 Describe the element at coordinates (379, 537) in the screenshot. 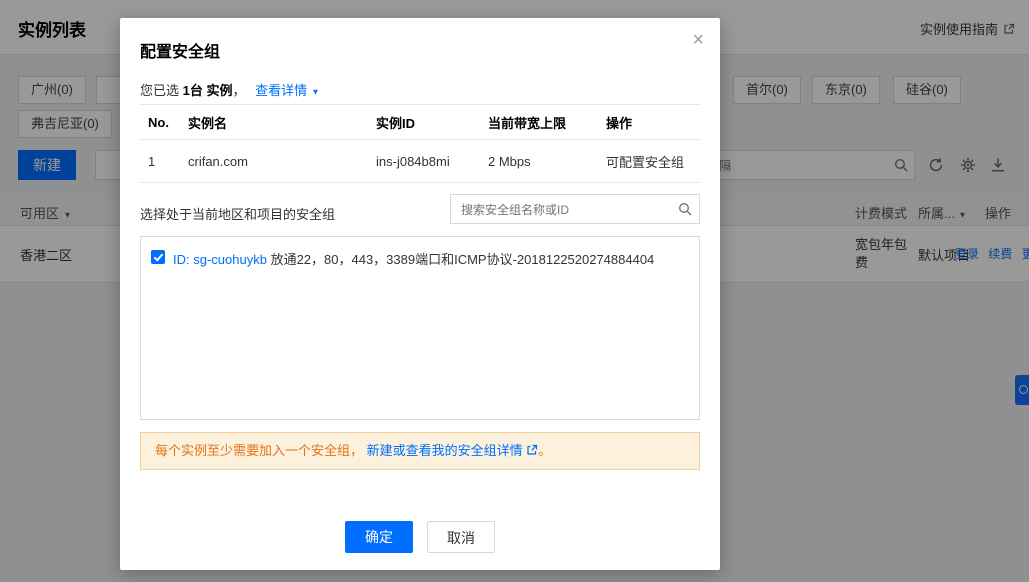

I see `confirm-button: 确定` at that location.